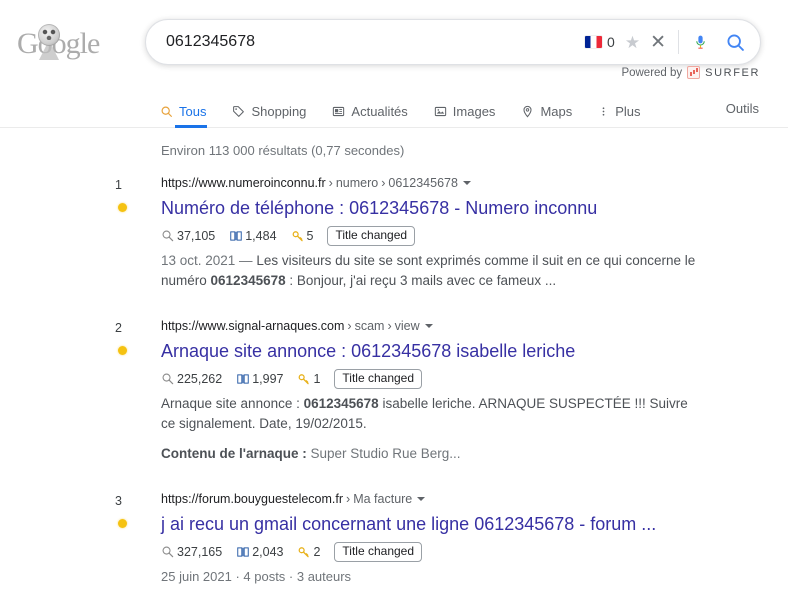 The height and width of the screenshot is (593, 788). What do you see at coordinates (652, 72) in the screenshot?
I see `powered-by-label: Powered by` at bounding box center [652, 72].